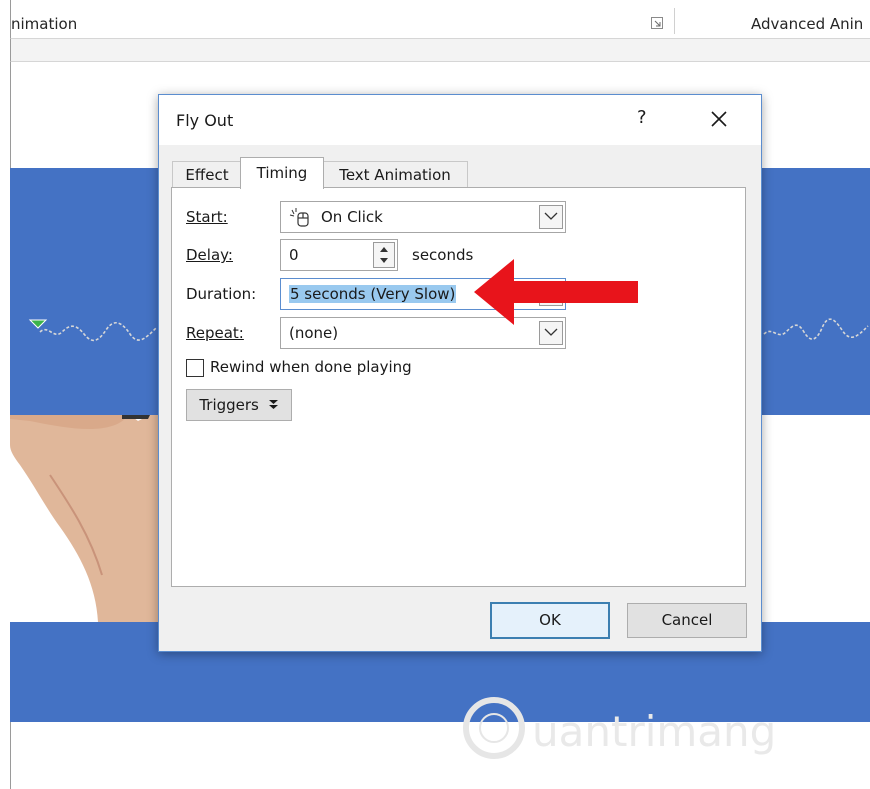 The image size is (870, 789). Describe the element at coordinates (687, 620) in the screenshot. I see `cancel-button: Cancel` at that location.